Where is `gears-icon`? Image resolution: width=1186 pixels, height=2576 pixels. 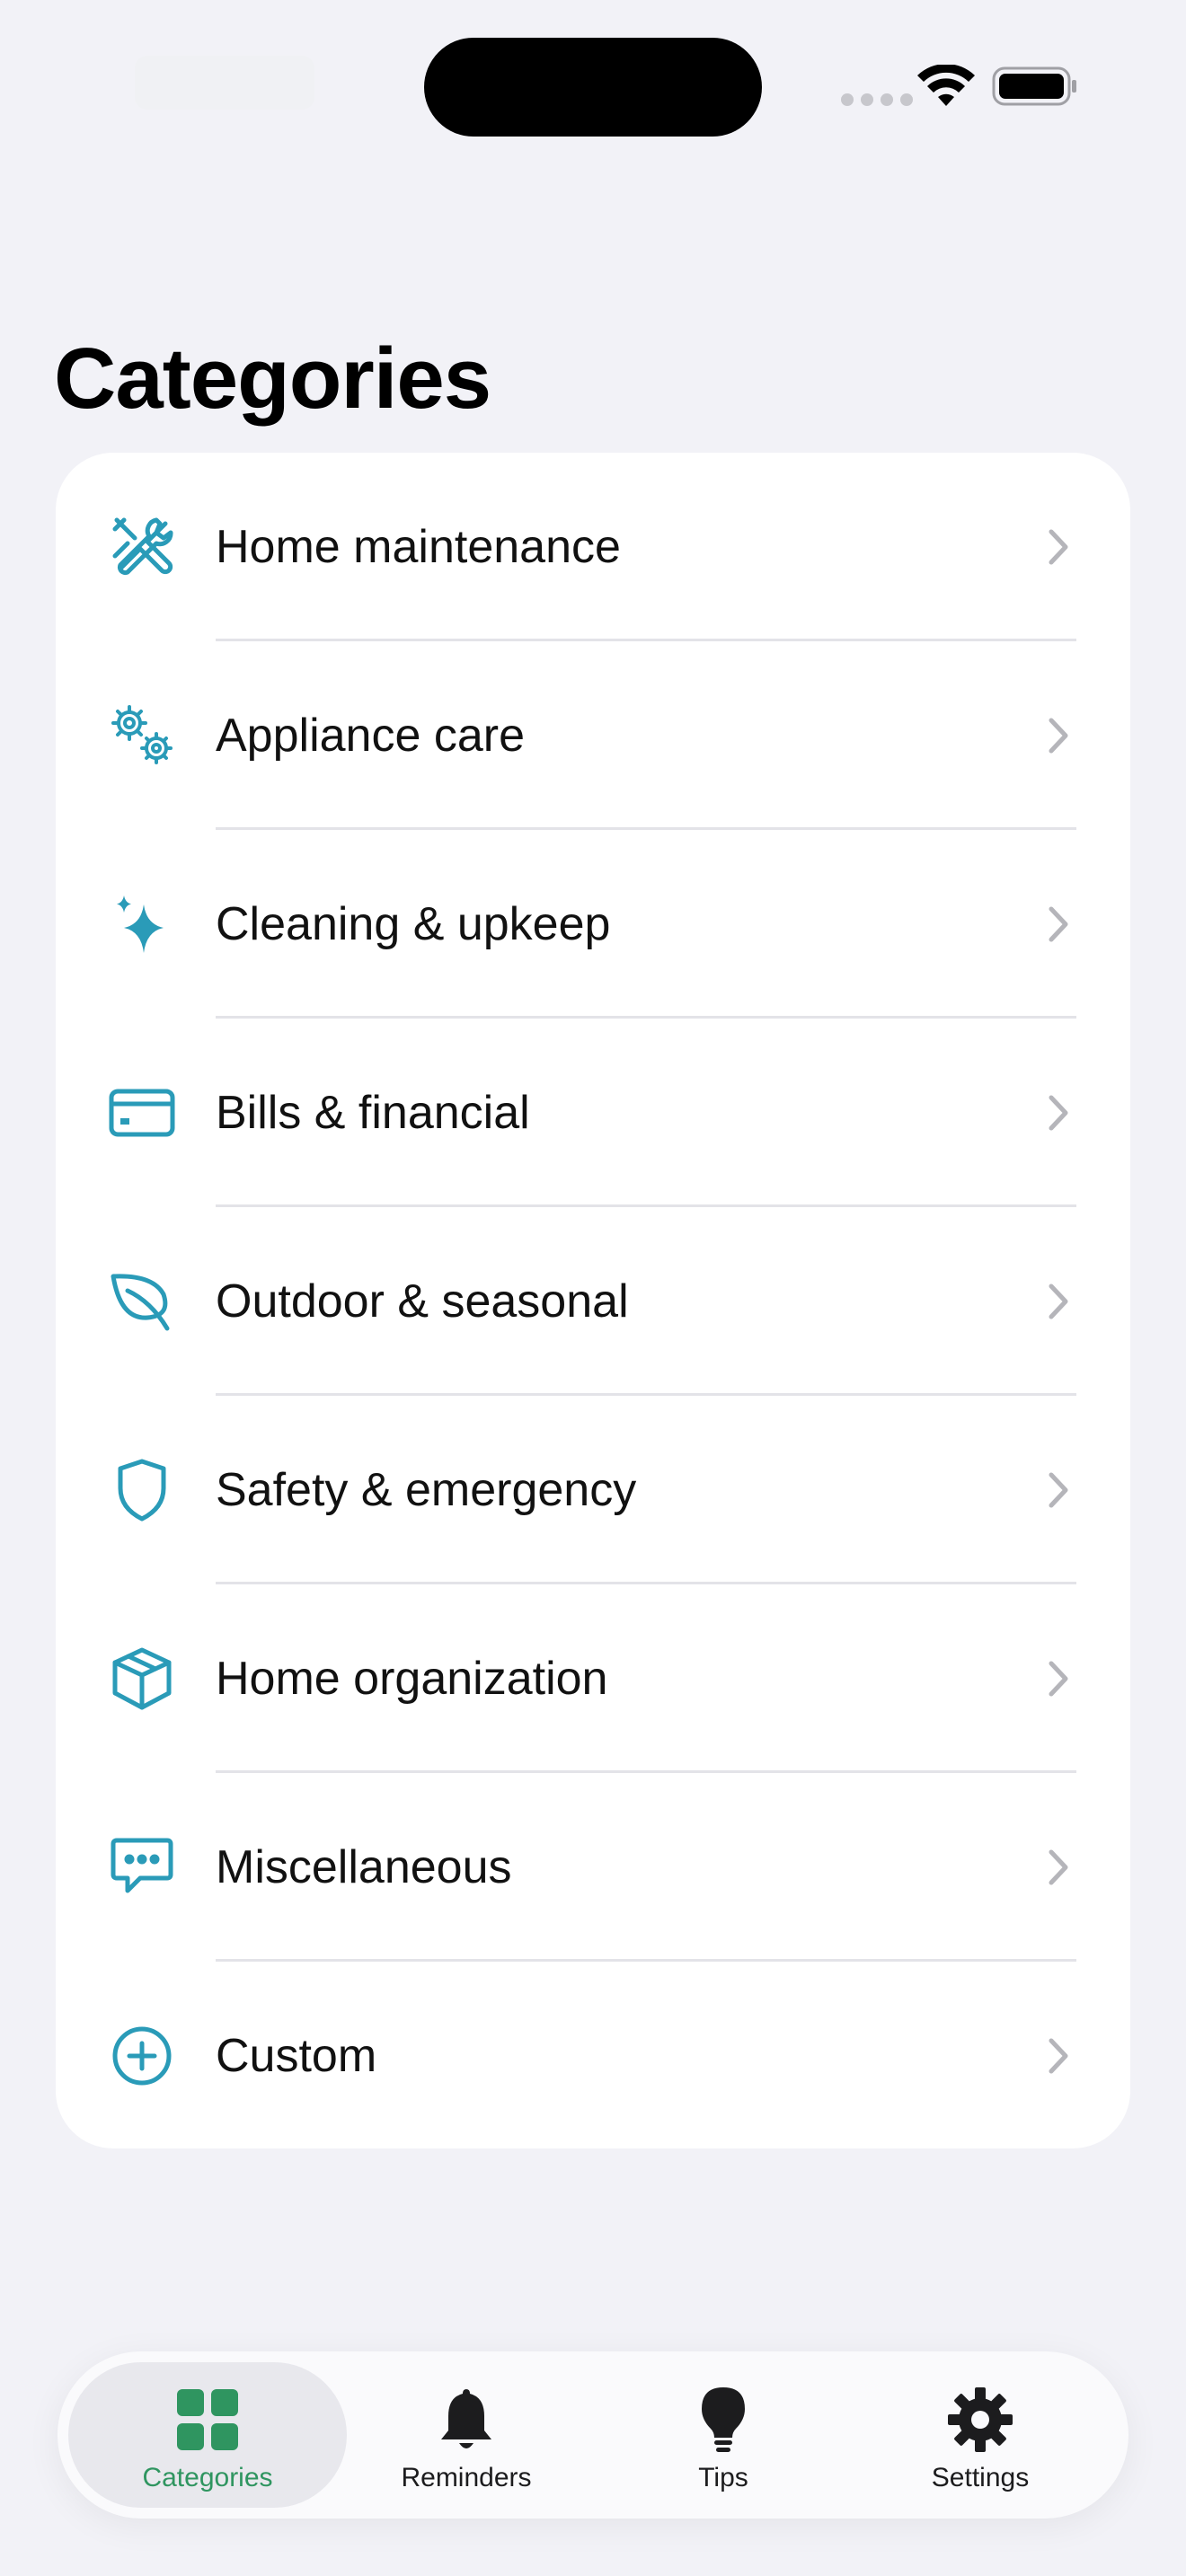
gears-icon is located at coordinates (142, 735).